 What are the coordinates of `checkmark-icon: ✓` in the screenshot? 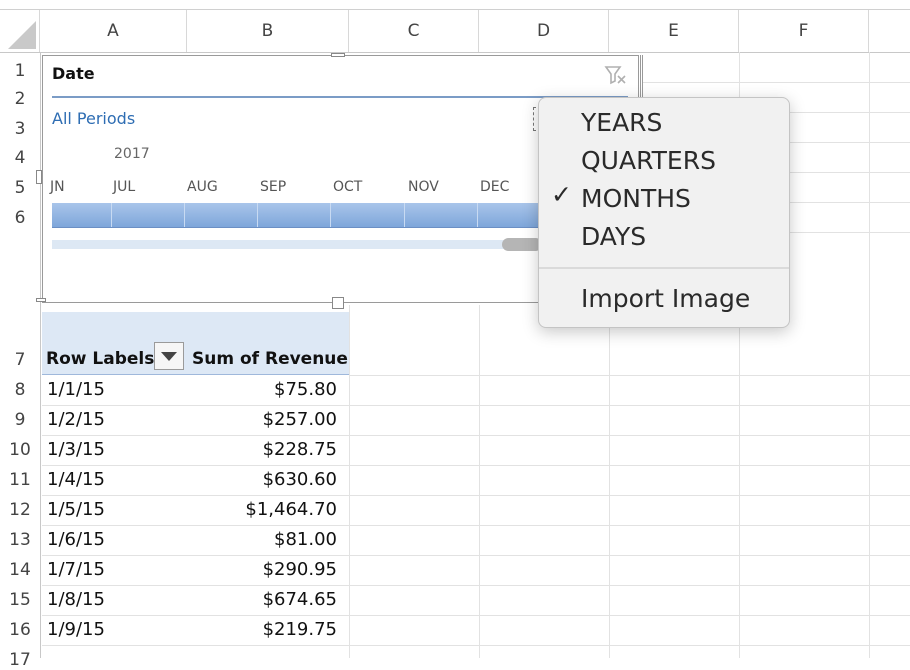 It's located at (561, 194).